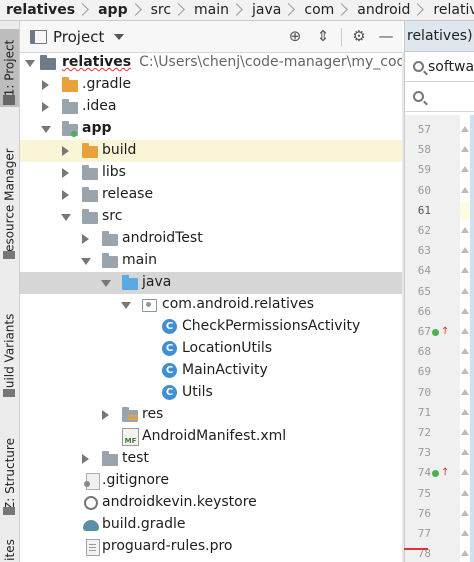 The height and width of the screenshot is (562, 474). Describe the element at coordinates (217, 10) in the screenshot. I see `breadcrumb-item-main: main` at that location.